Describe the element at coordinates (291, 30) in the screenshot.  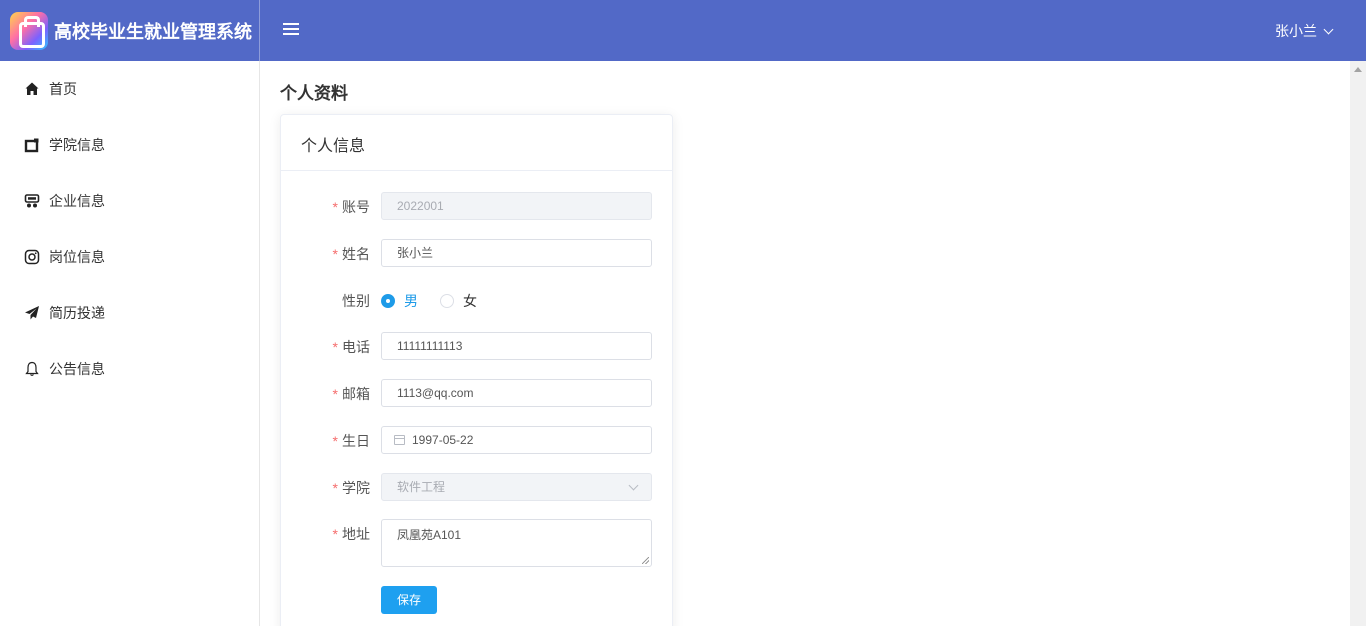
I see `menu-toggle-icon` at that location.